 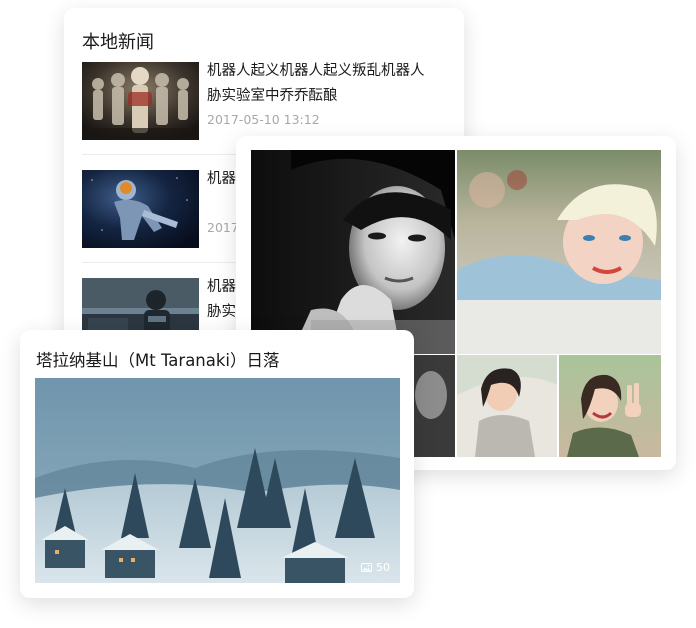 I want to click on portrait-short-hair-woman-image, so click(x=507, y=406).